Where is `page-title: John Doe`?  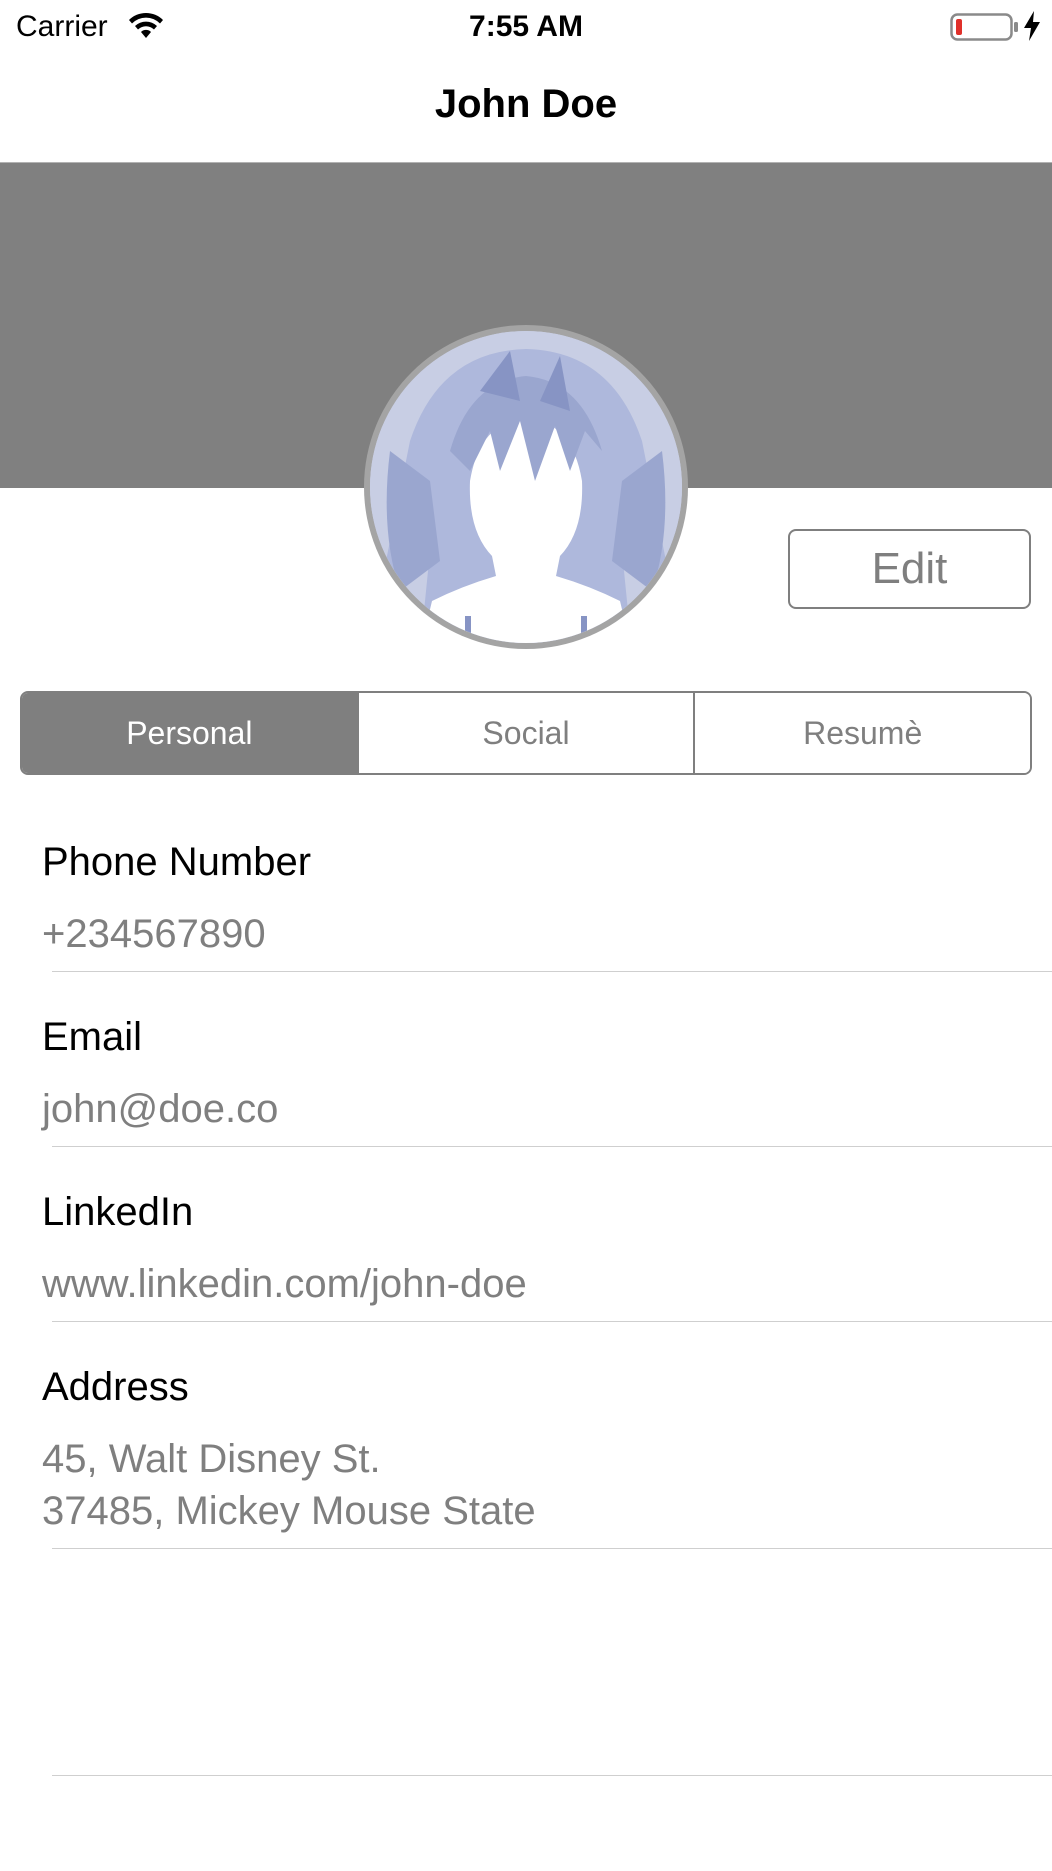
page-title: John Doe is located at coordinates (526, 104).